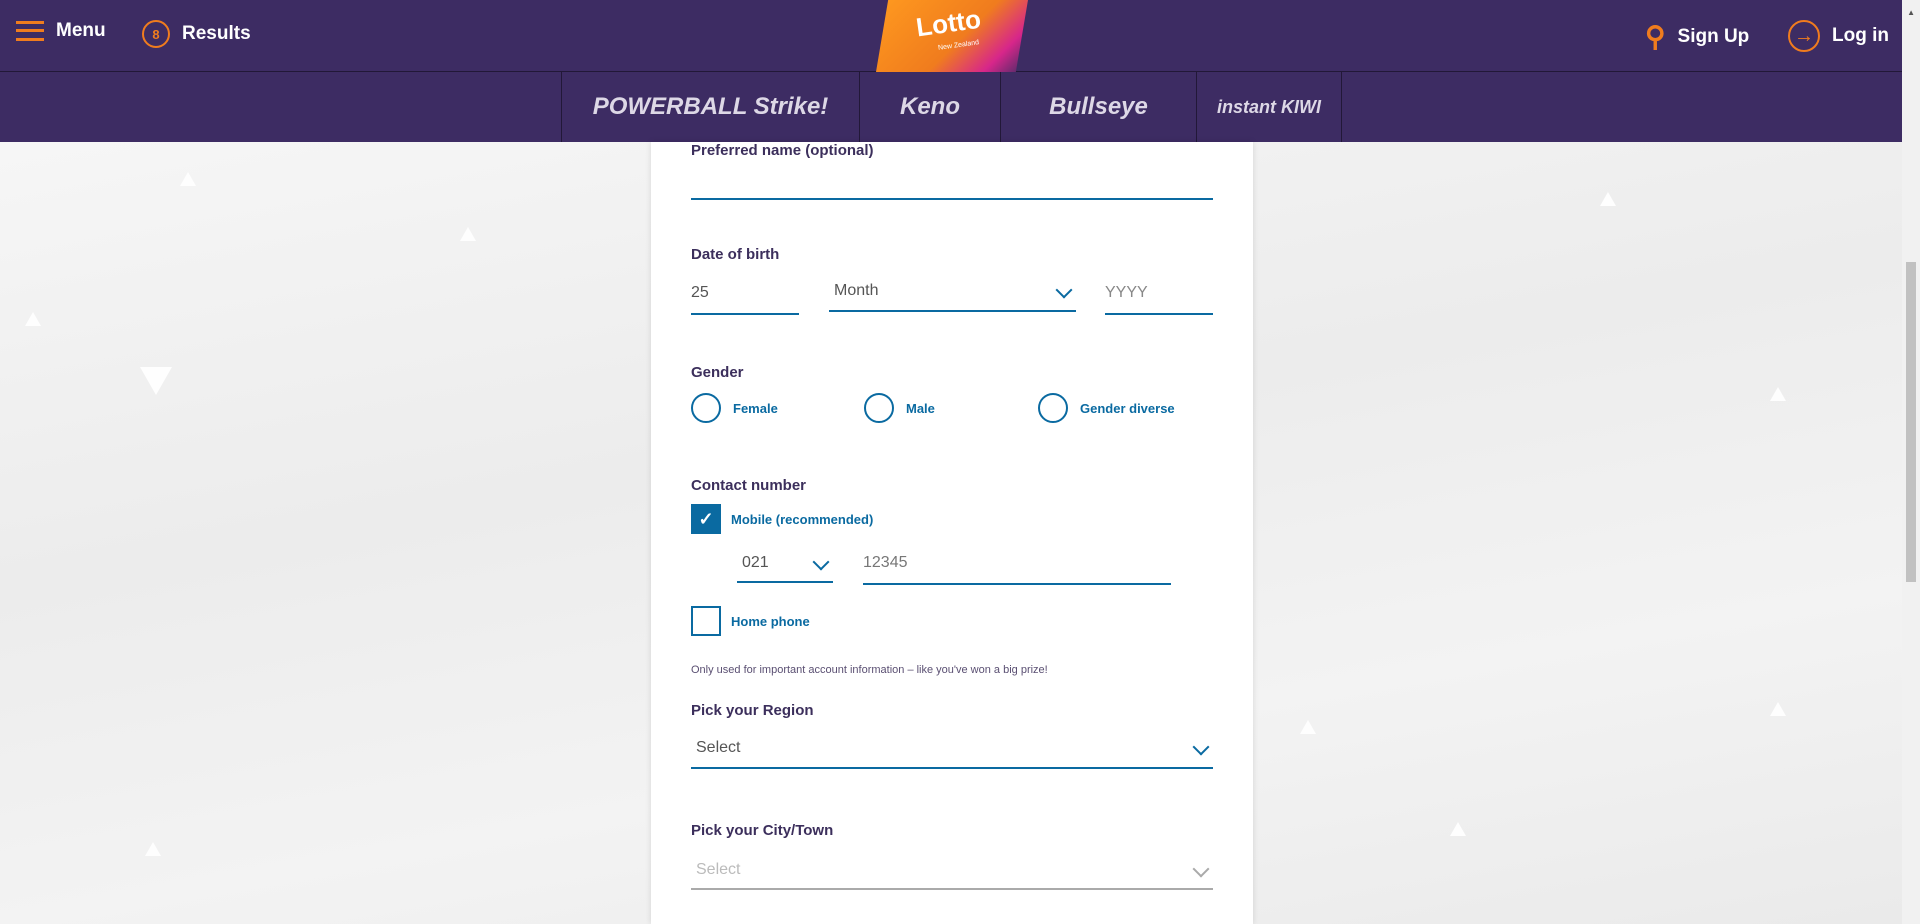  Describe the element at coordinates (899, 408) in the screenshot. I see `gender-male-radio: Male` at that location.